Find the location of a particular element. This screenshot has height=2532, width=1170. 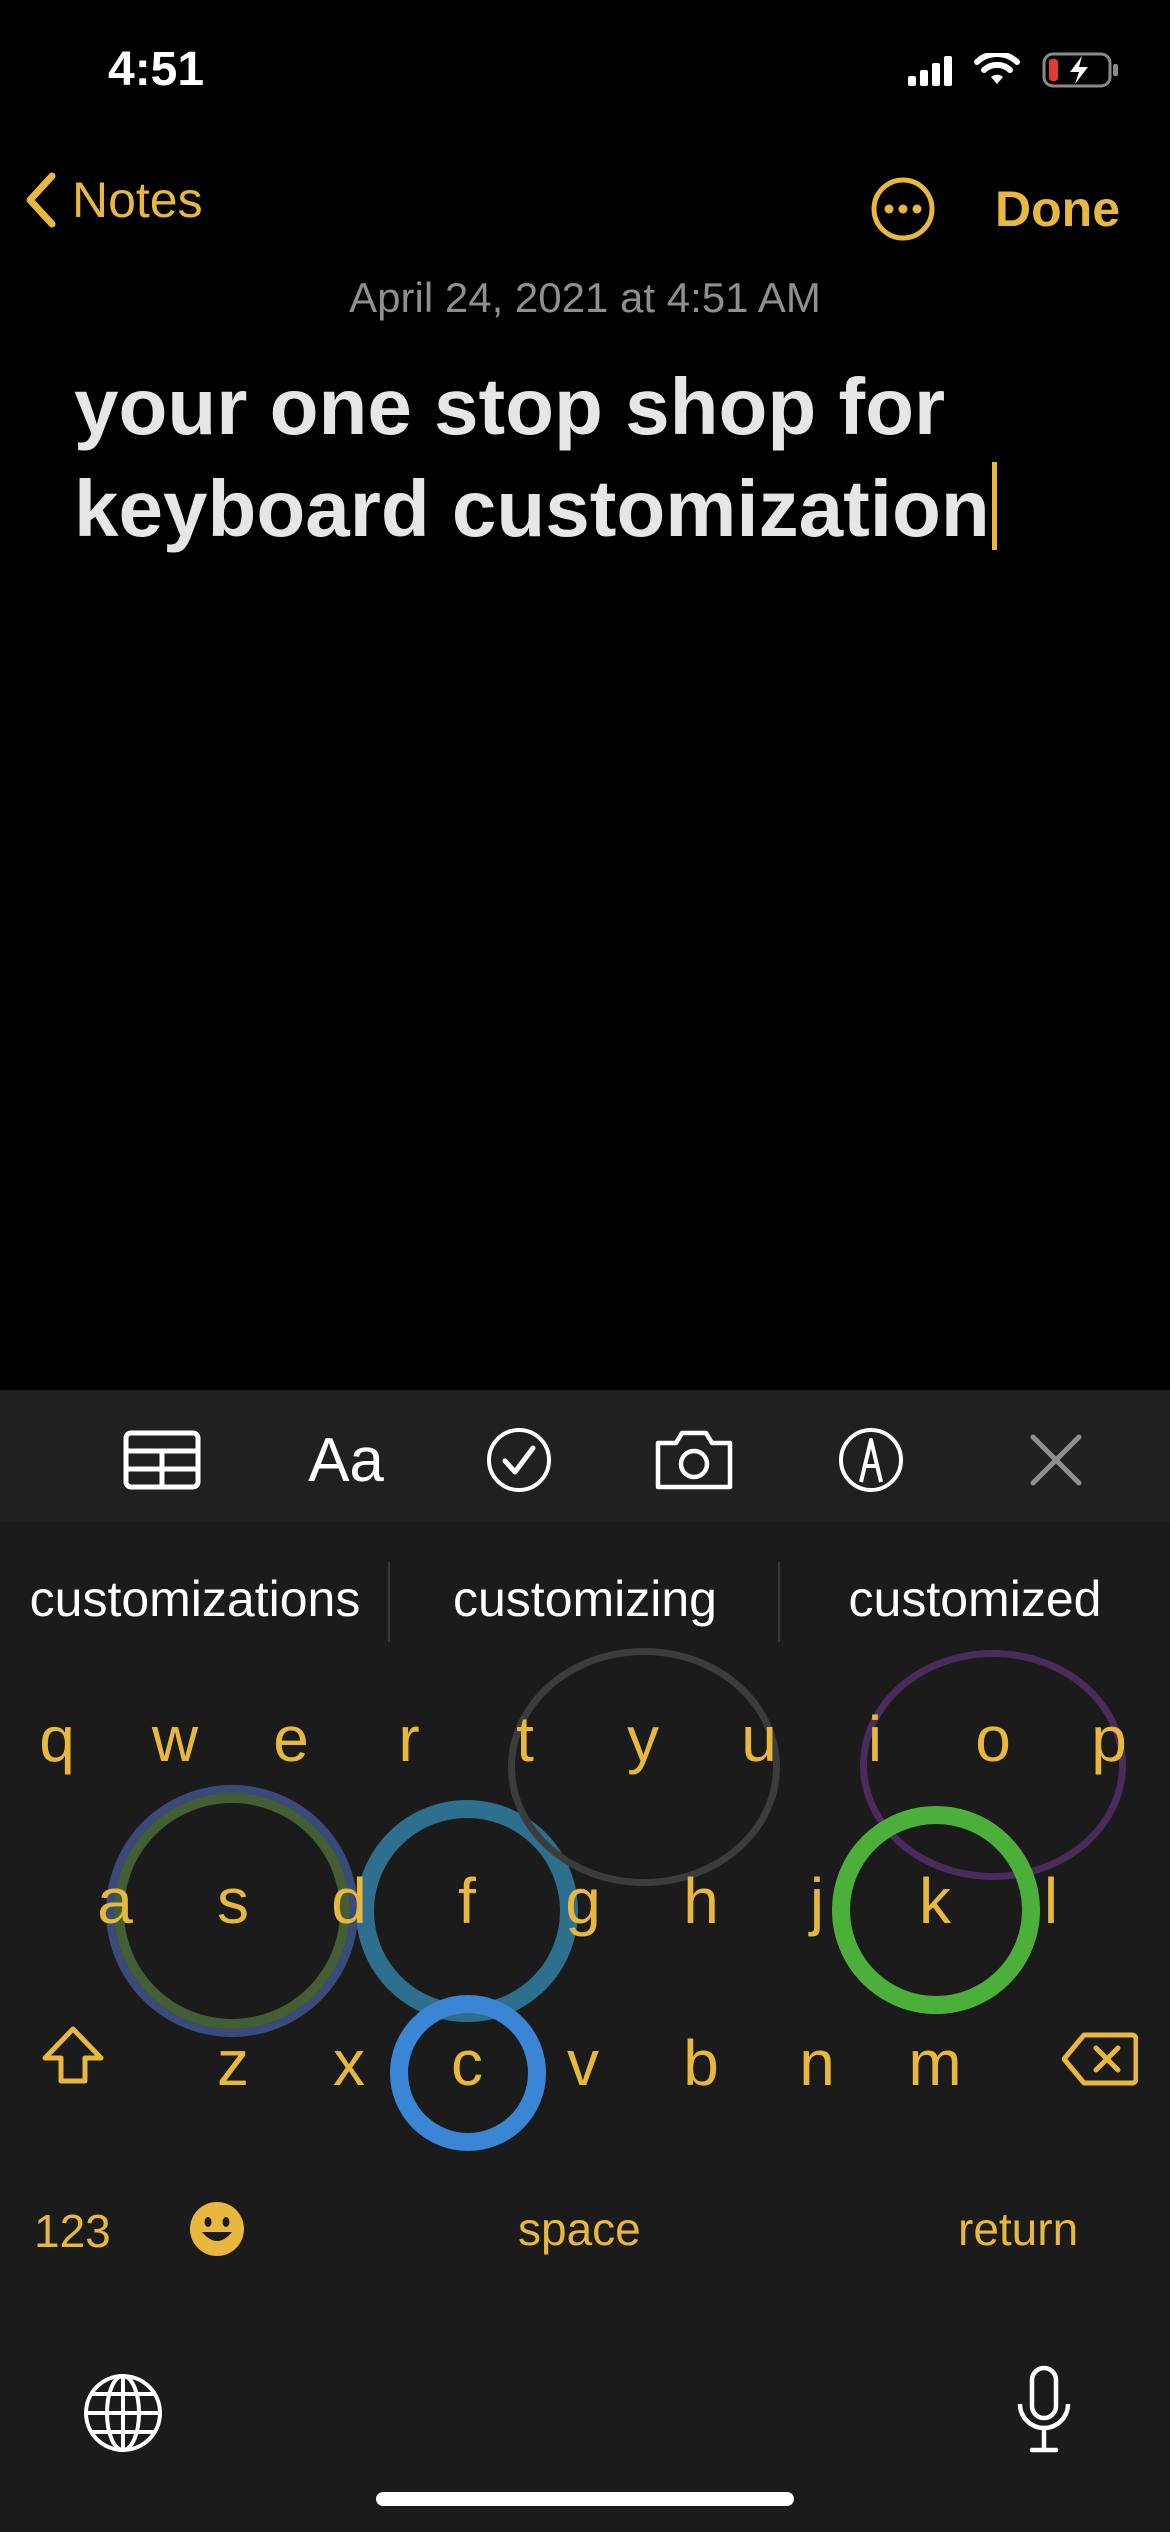

microphone-icon is located at coordinates (1044, 2409).